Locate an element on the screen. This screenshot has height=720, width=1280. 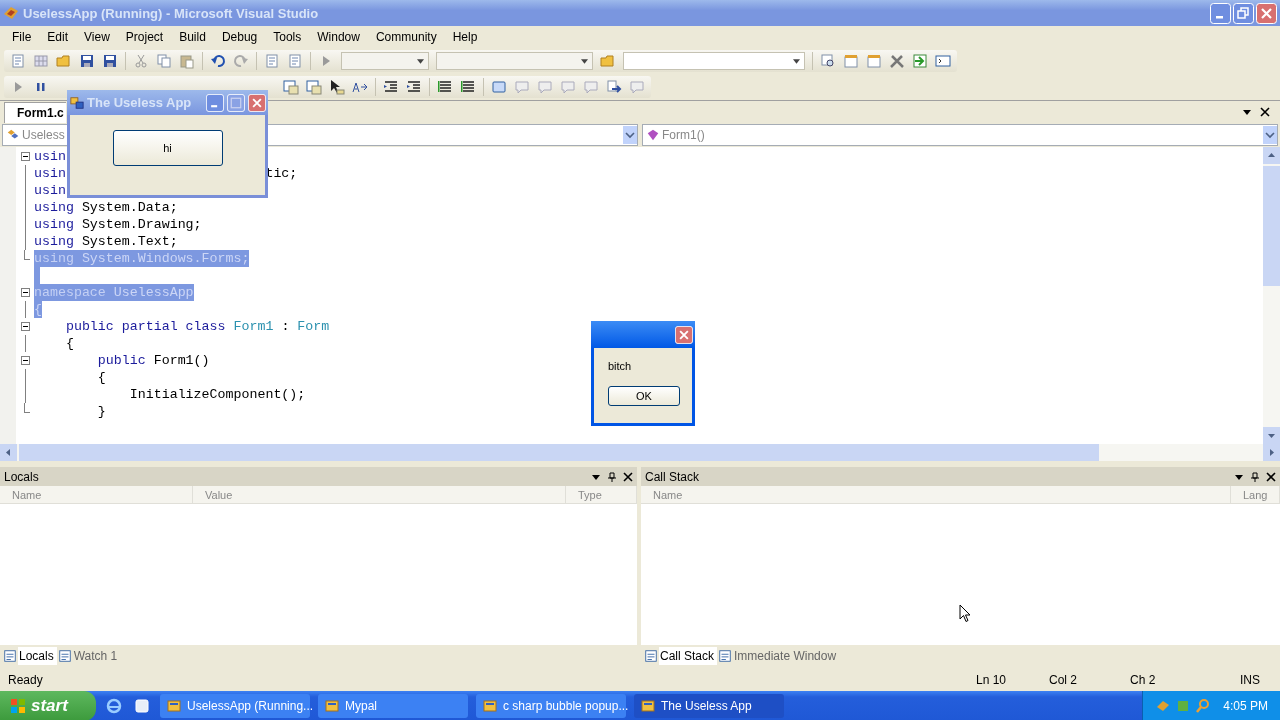
status-mode: INS is located at coordinates (1250, 680).